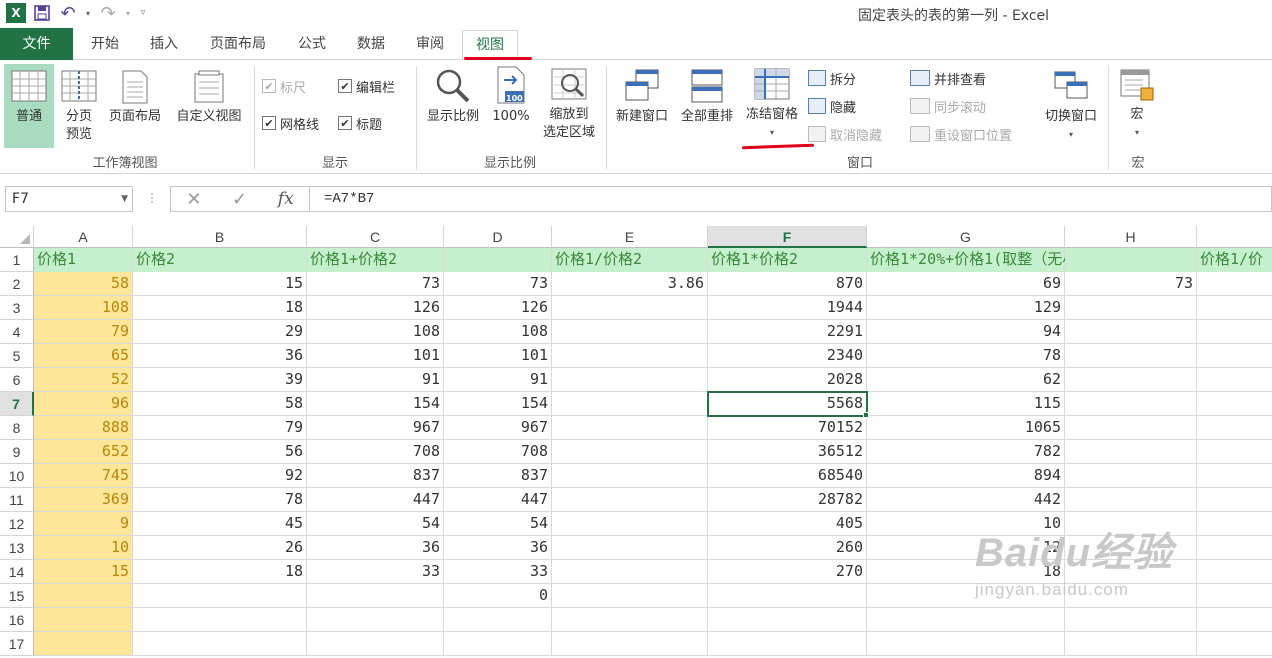 Image resolution: width=1272 pixels, height=658 pixels. What do you see at coordinates (630, 237) in the screenshot?
I see `column-header-e: E` at bounding box center [630, 237].